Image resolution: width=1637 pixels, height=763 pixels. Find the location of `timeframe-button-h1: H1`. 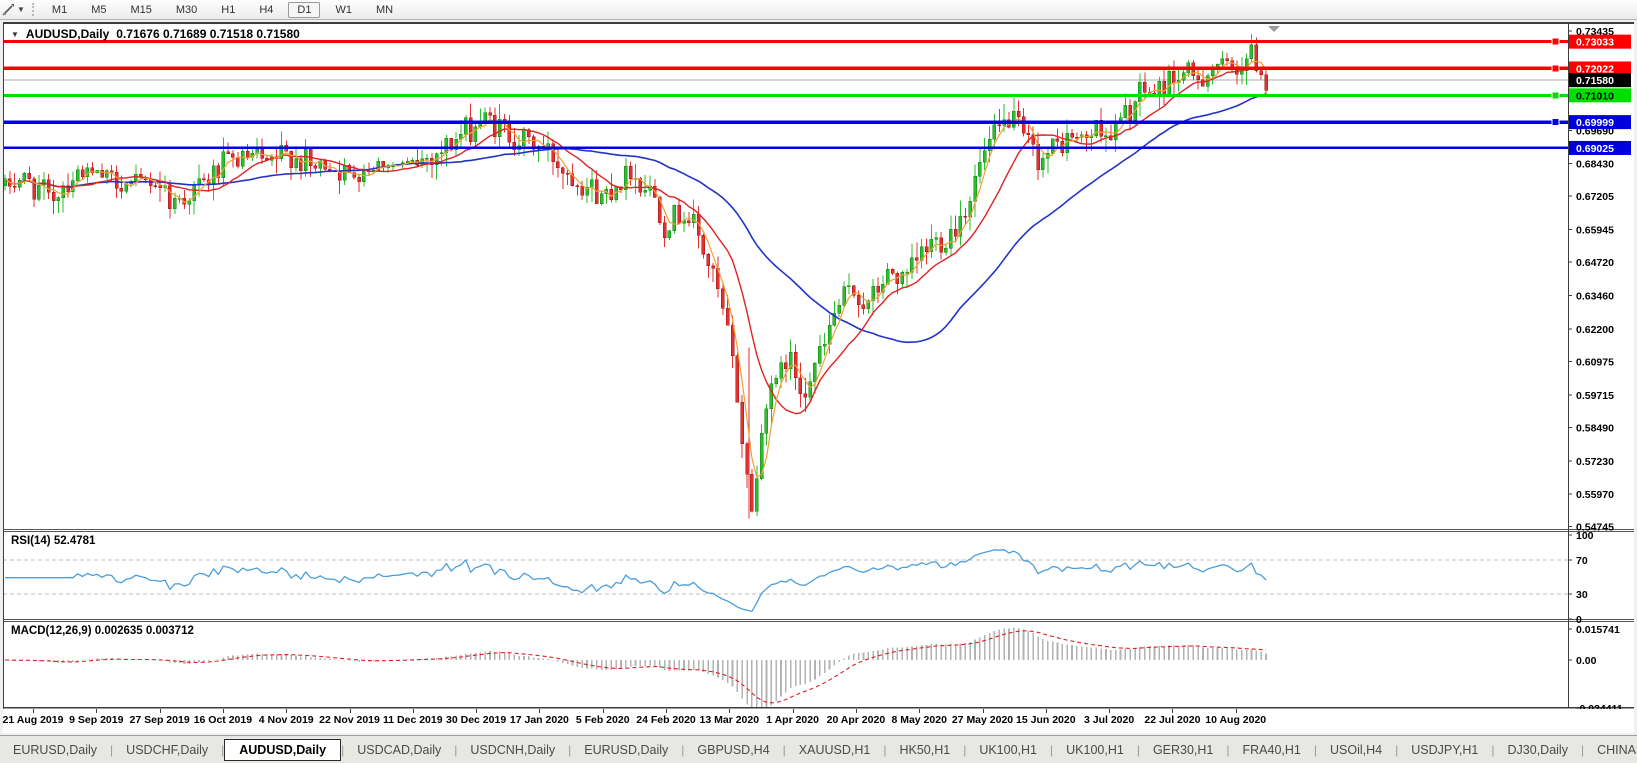

timeframe-button-h1: H1 is located at coordinates (228, 10).